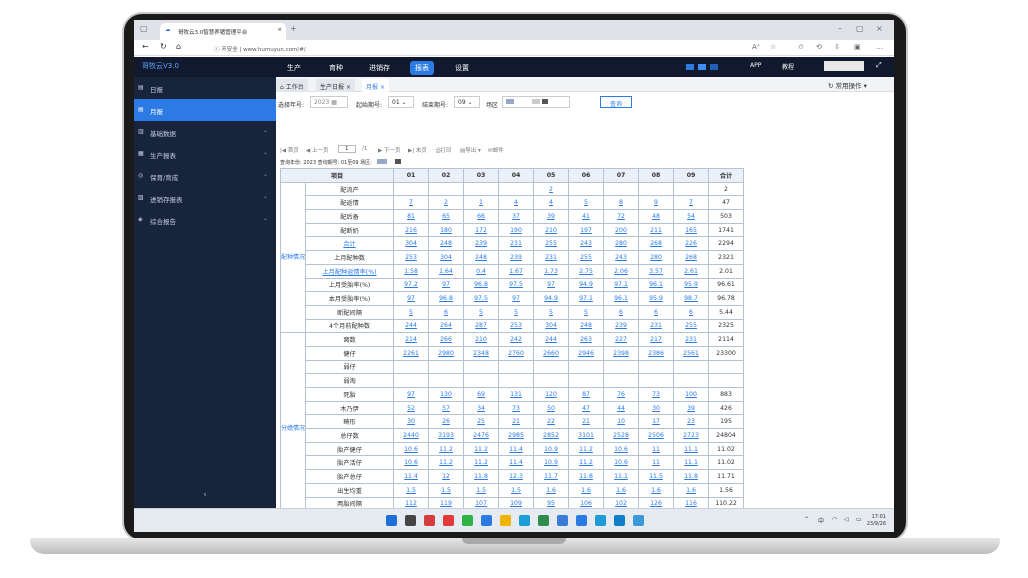 This screenshot has height=578, width=1028. Describe the element at coordinates (389, 150) in the screenshot. I see `next-page-button: ▶ 下一页` at that location.